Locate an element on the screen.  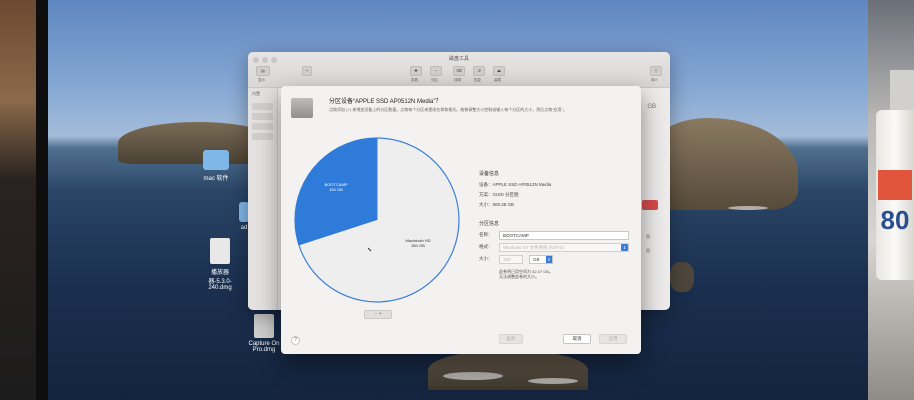
unit-select: GB ⇕ is located at coordinates (541, 259).